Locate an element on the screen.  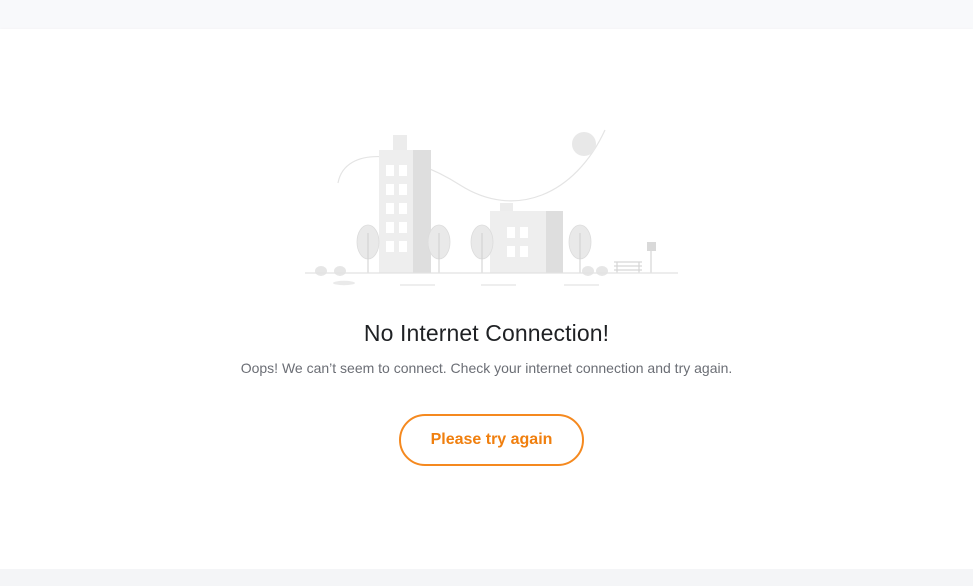
bottom-bar is located at coordinates (486, 577).